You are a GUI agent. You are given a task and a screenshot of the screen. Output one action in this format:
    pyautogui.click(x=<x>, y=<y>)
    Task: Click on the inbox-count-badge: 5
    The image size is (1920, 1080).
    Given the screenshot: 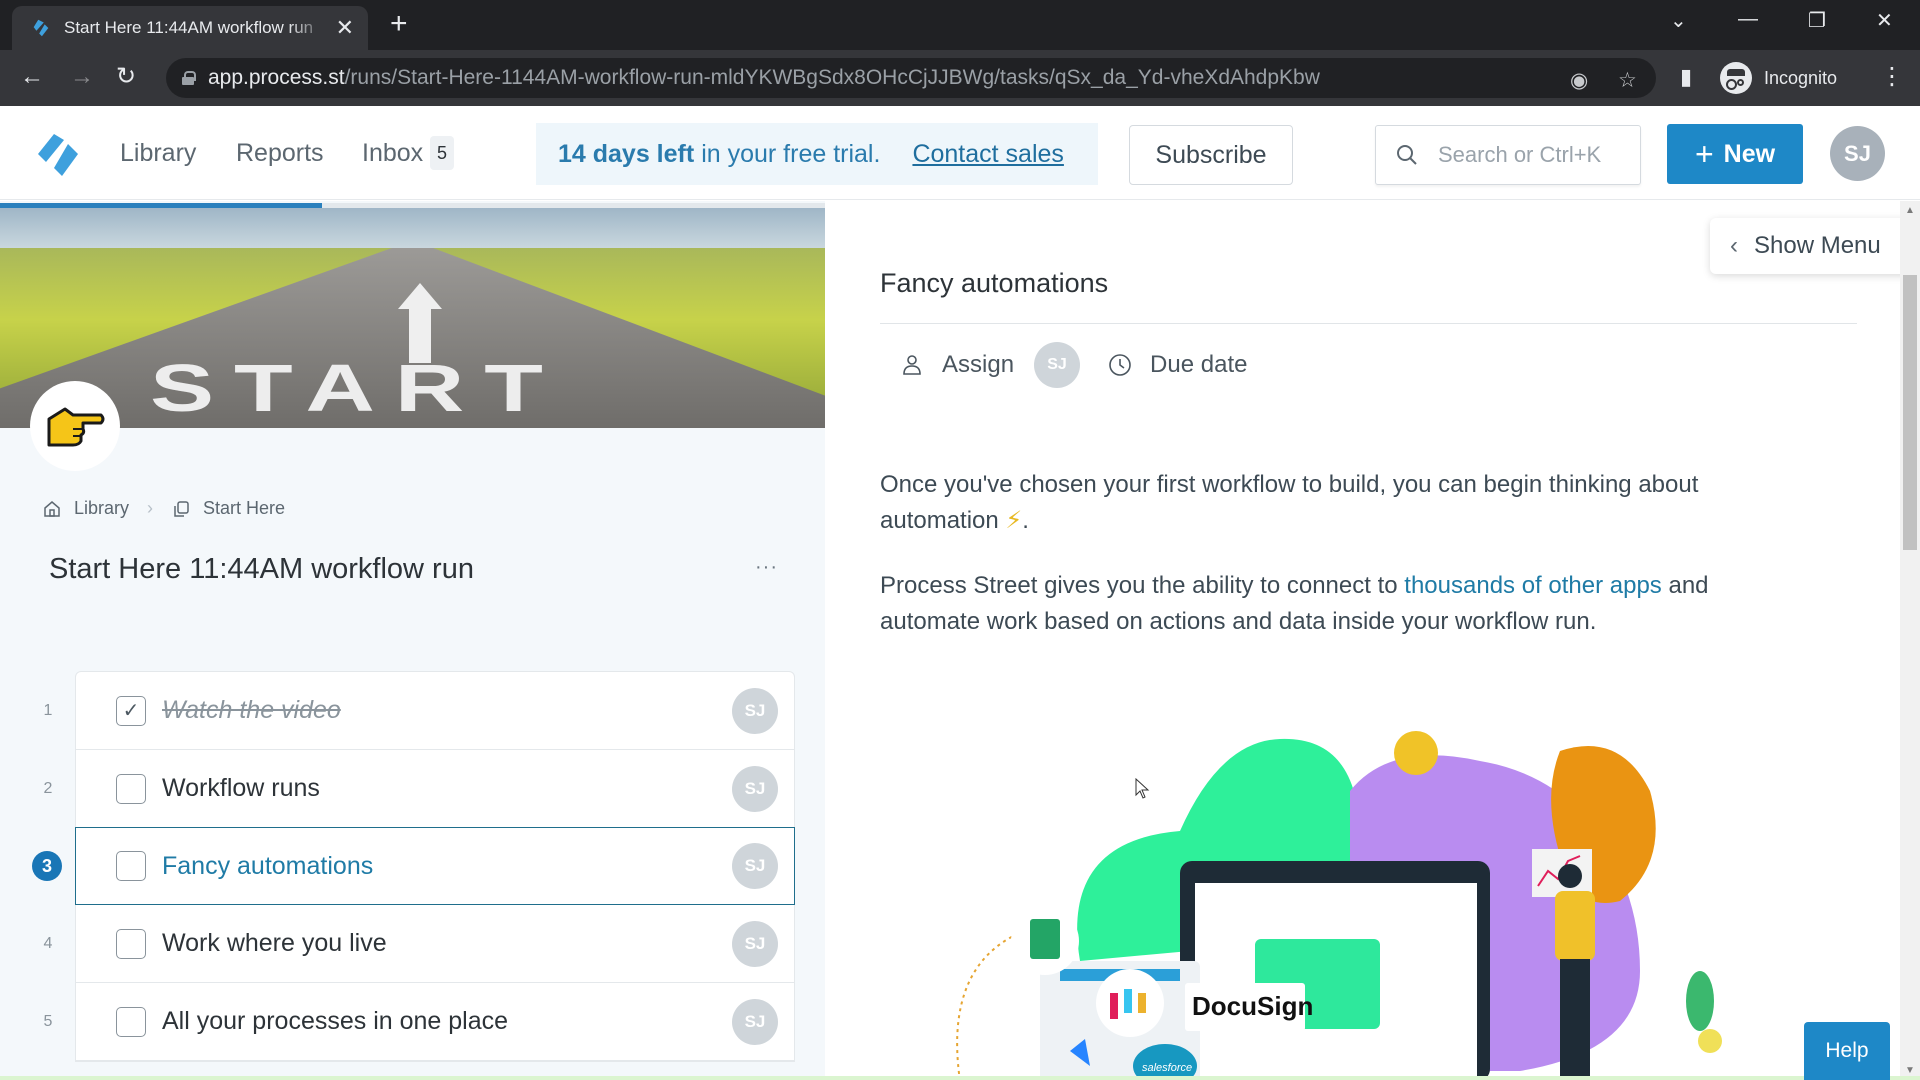 What is the action you would take?
    pyautogui.click(x=442, y=153)
    